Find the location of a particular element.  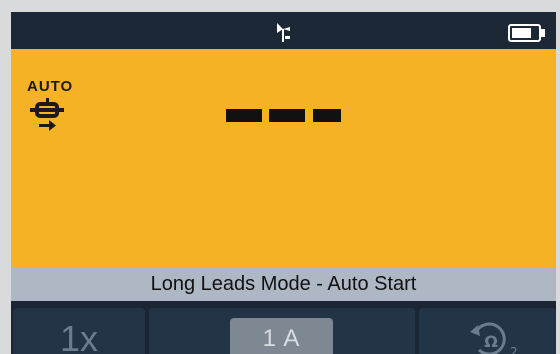

softkey-row: 1x 1 A Ω 2 is located at coordinates (283, 327).